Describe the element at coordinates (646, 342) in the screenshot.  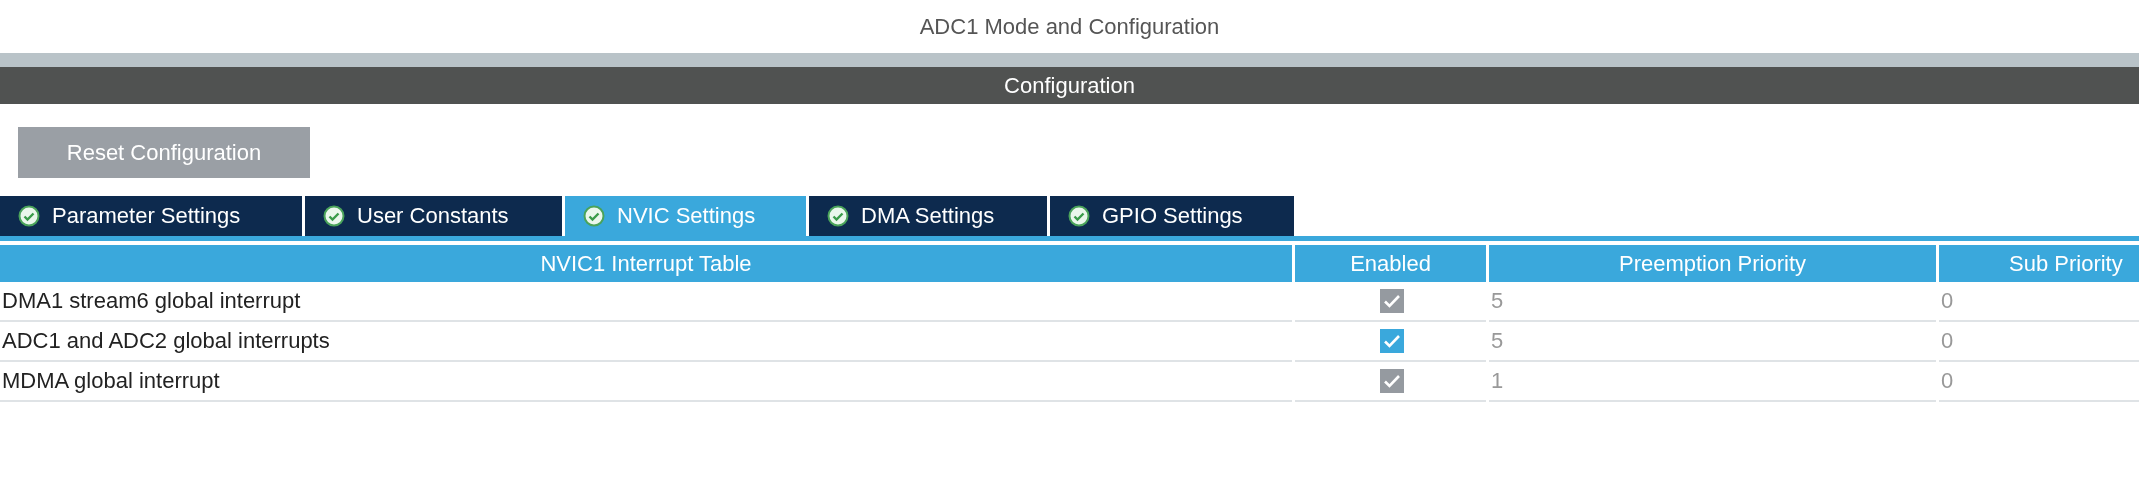
I see `table-cell: ADC1 and ADC2 global interrupts` at that location.